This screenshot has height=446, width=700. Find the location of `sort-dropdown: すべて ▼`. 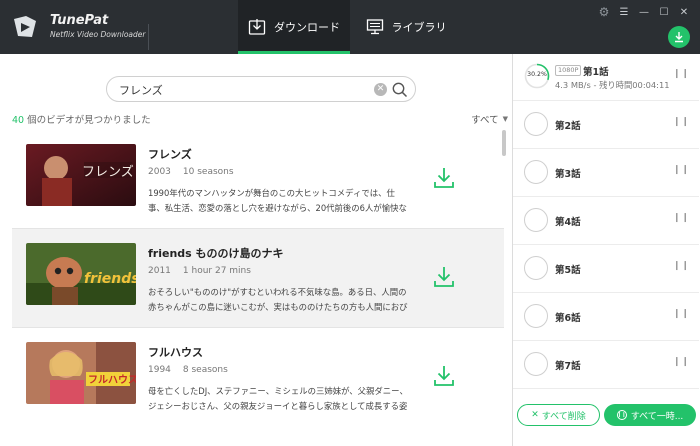

sort-dropdown: すべて ▼ is located at coordinates (489, 119).